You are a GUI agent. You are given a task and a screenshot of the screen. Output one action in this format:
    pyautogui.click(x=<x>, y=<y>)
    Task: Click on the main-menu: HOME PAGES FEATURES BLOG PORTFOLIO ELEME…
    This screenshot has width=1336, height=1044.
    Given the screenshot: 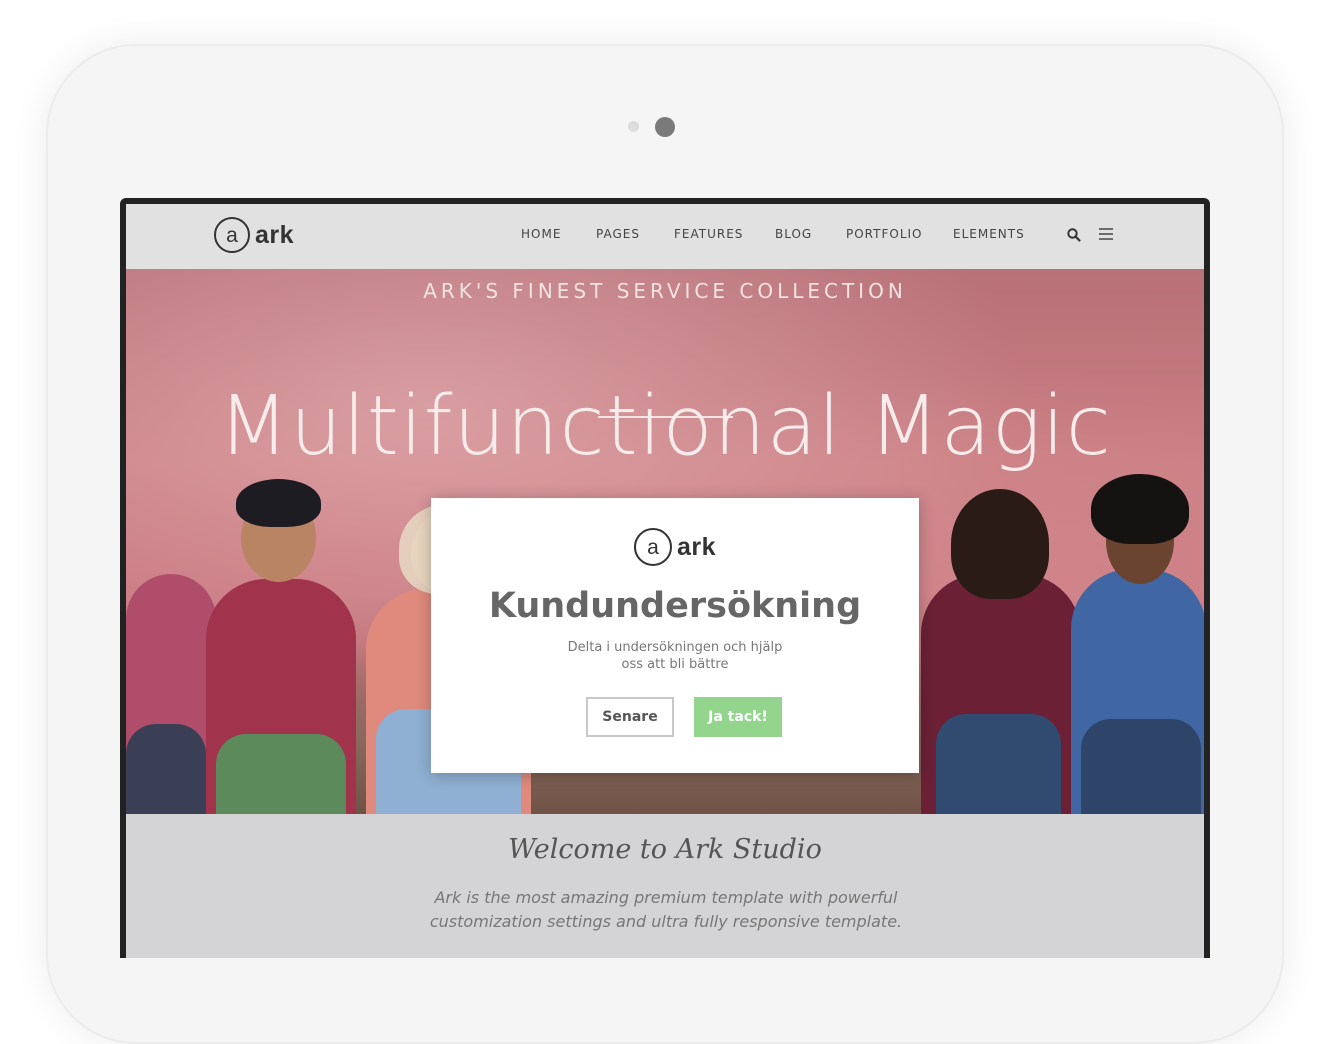 What is the action you would take?
    pyautogui.click(x=665, y=237)
    